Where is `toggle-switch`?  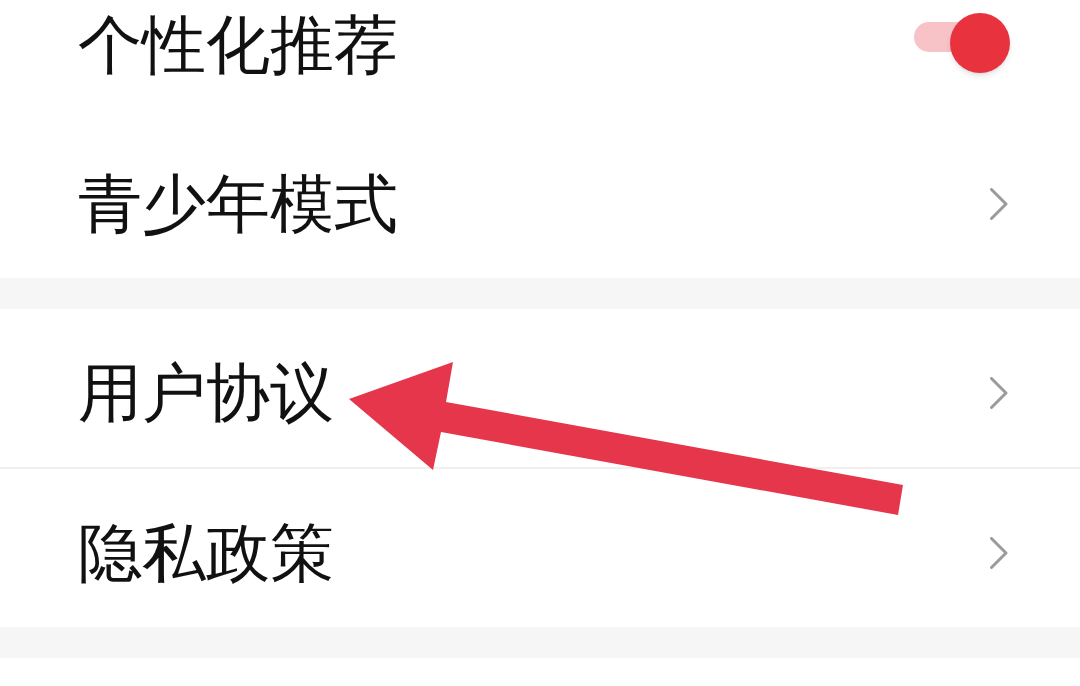 toggle-switch is located at coordinates (962, 43).